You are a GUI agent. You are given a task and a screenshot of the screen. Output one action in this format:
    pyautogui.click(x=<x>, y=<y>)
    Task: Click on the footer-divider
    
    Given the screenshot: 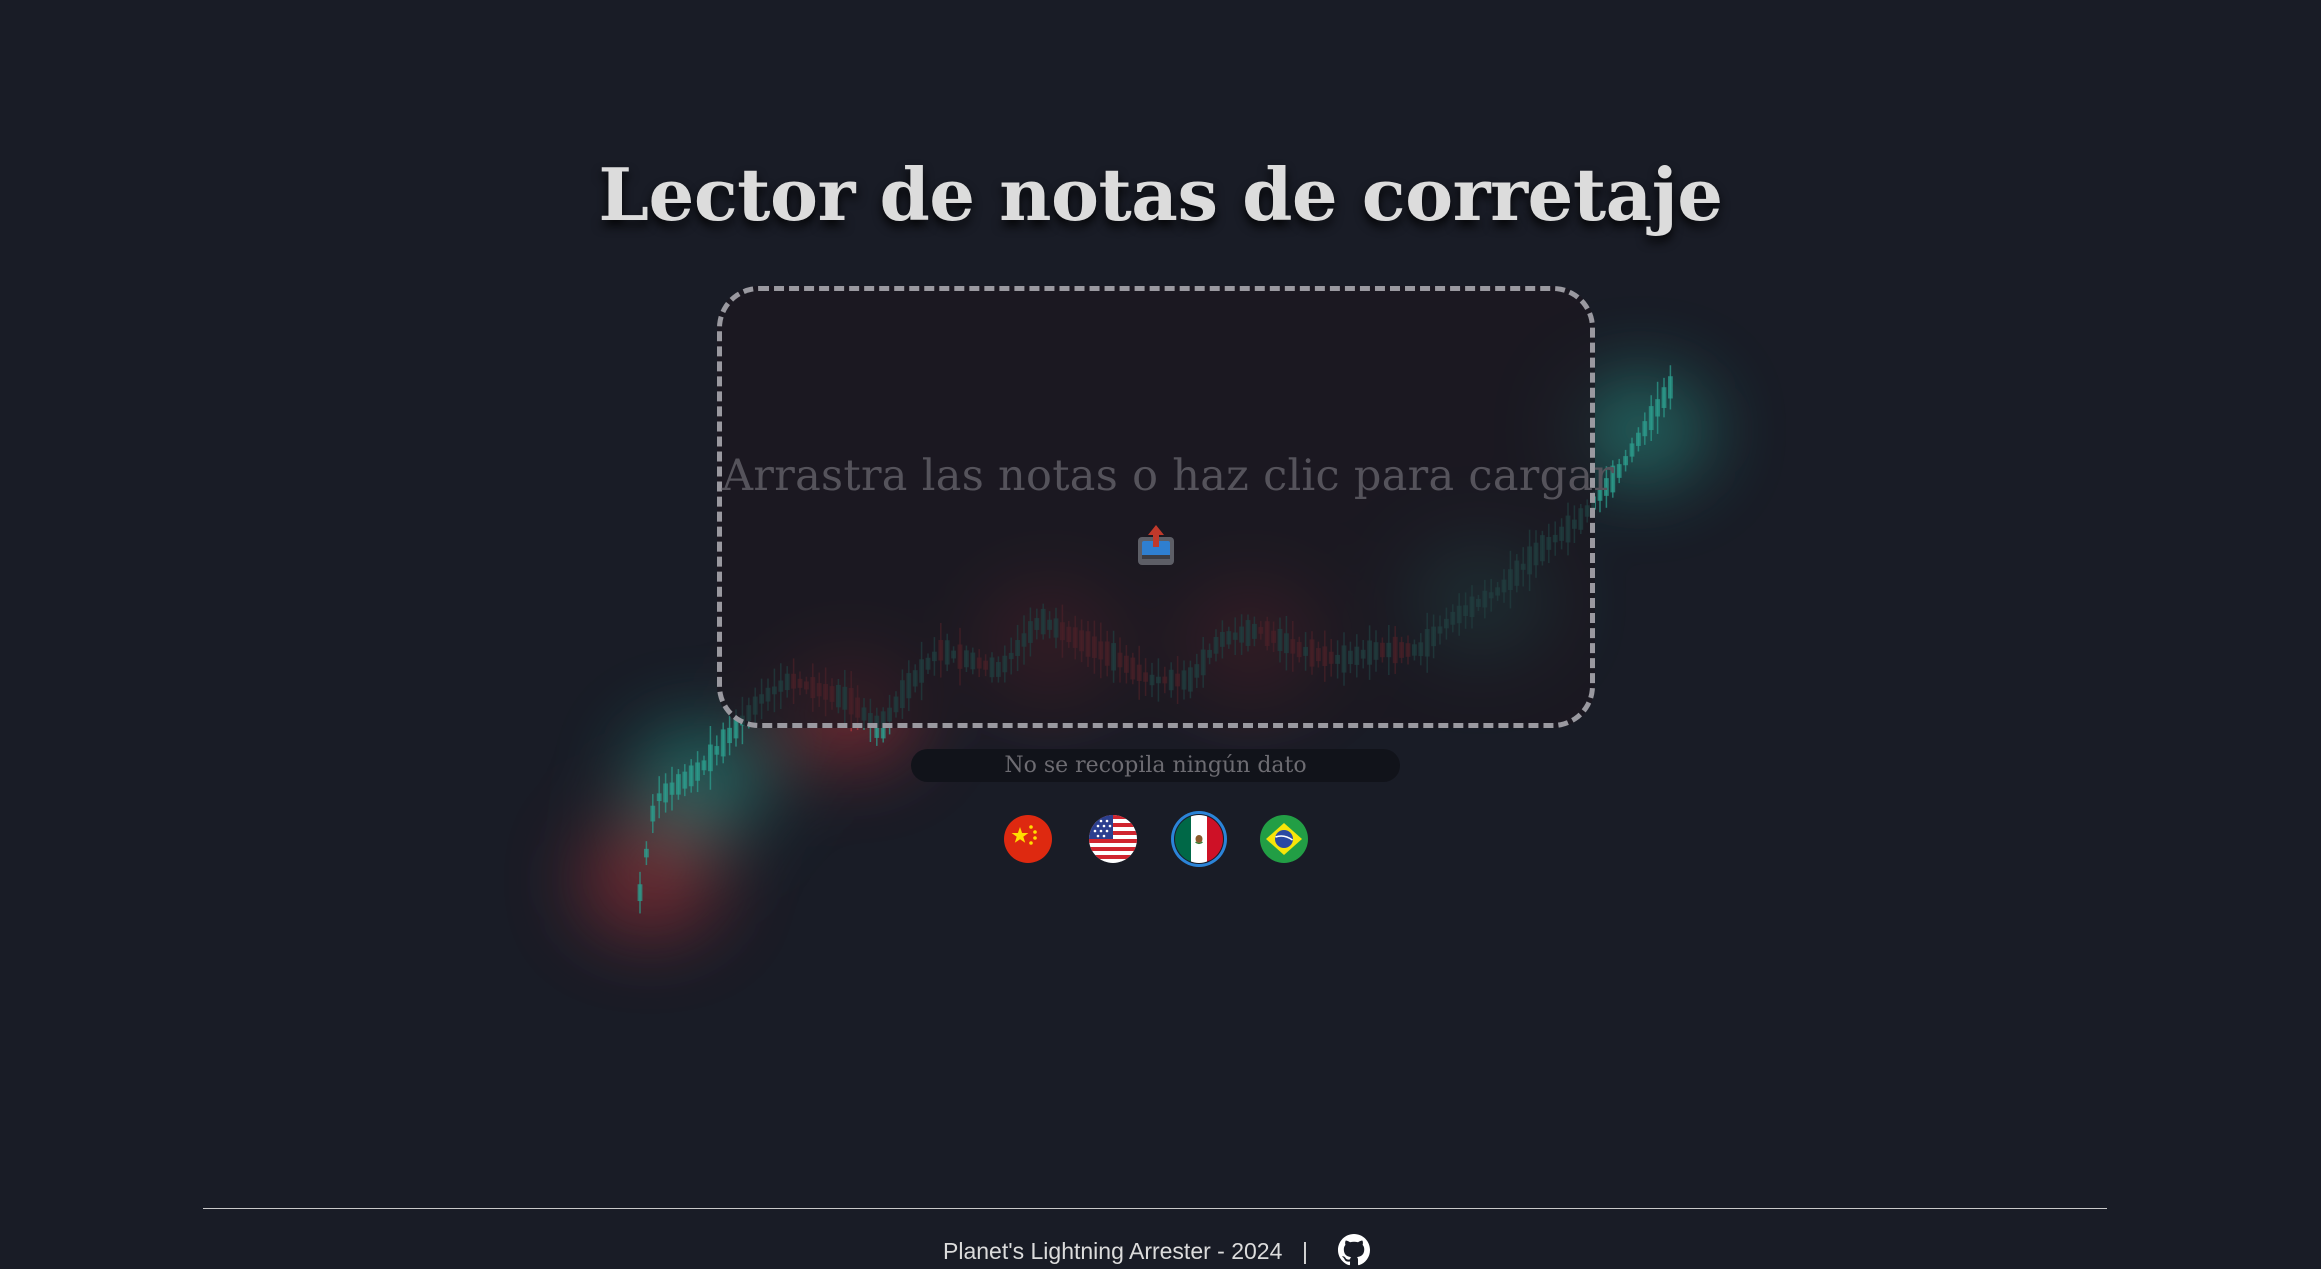 What is the action you would take?
    pyautogui.click(x=1155, y=1208)
    